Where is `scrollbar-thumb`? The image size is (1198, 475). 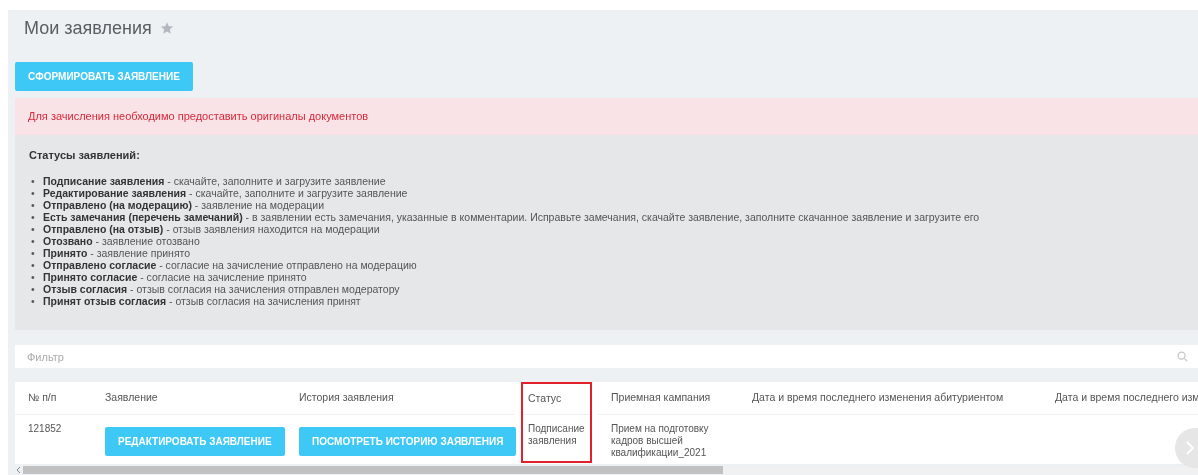 scrollbar-thumb is located at coordinates (373, 470).